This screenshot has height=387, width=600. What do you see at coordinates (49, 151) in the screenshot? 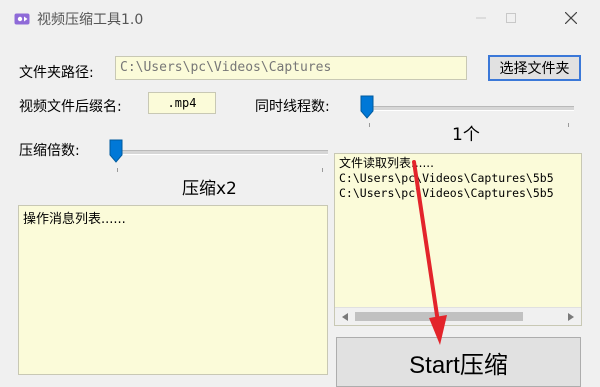
I see `compress-ratio-label: 压缩倍数:` at bounding box center [49, 151].